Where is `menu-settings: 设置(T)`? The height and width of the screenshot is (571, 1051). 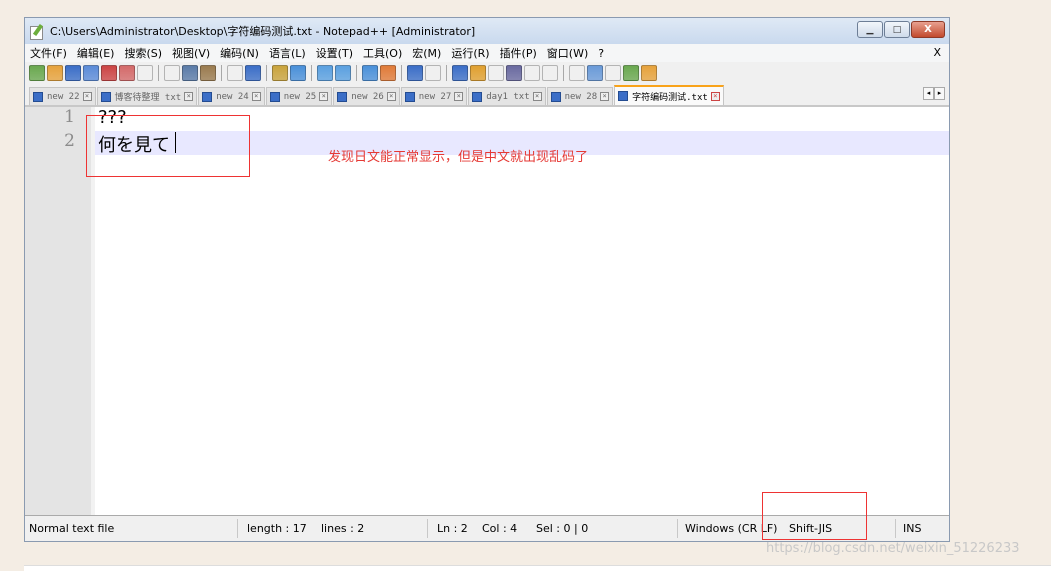
menu-settings: 设置(T) is located at coordinates (334, 53).